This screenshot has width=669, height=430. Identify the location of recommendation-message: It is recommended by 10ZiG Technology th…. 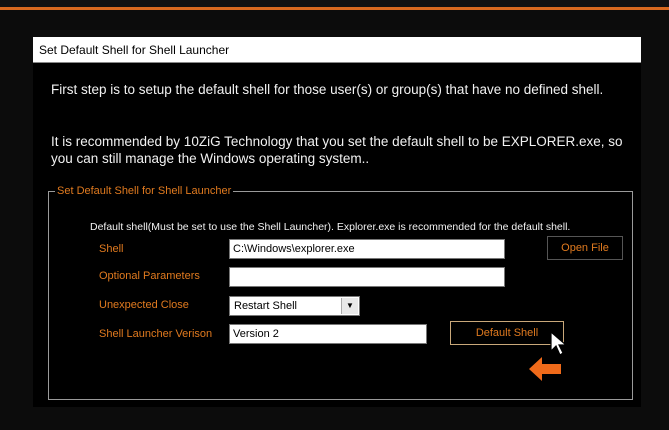
(337, 150).